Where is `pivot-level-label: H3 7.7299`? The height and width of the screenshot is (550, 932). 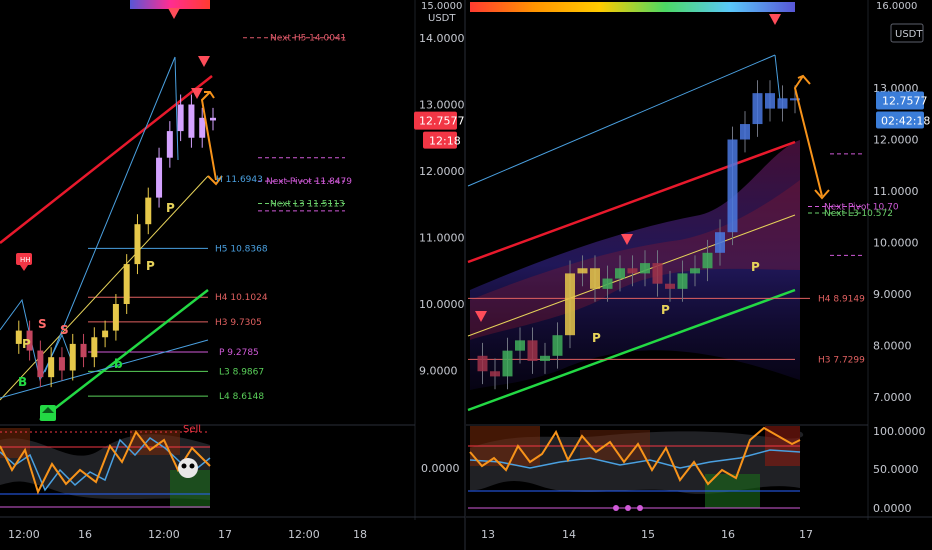
pivot-level-label: H3 7.7299 is located at coordinates (841, 360).